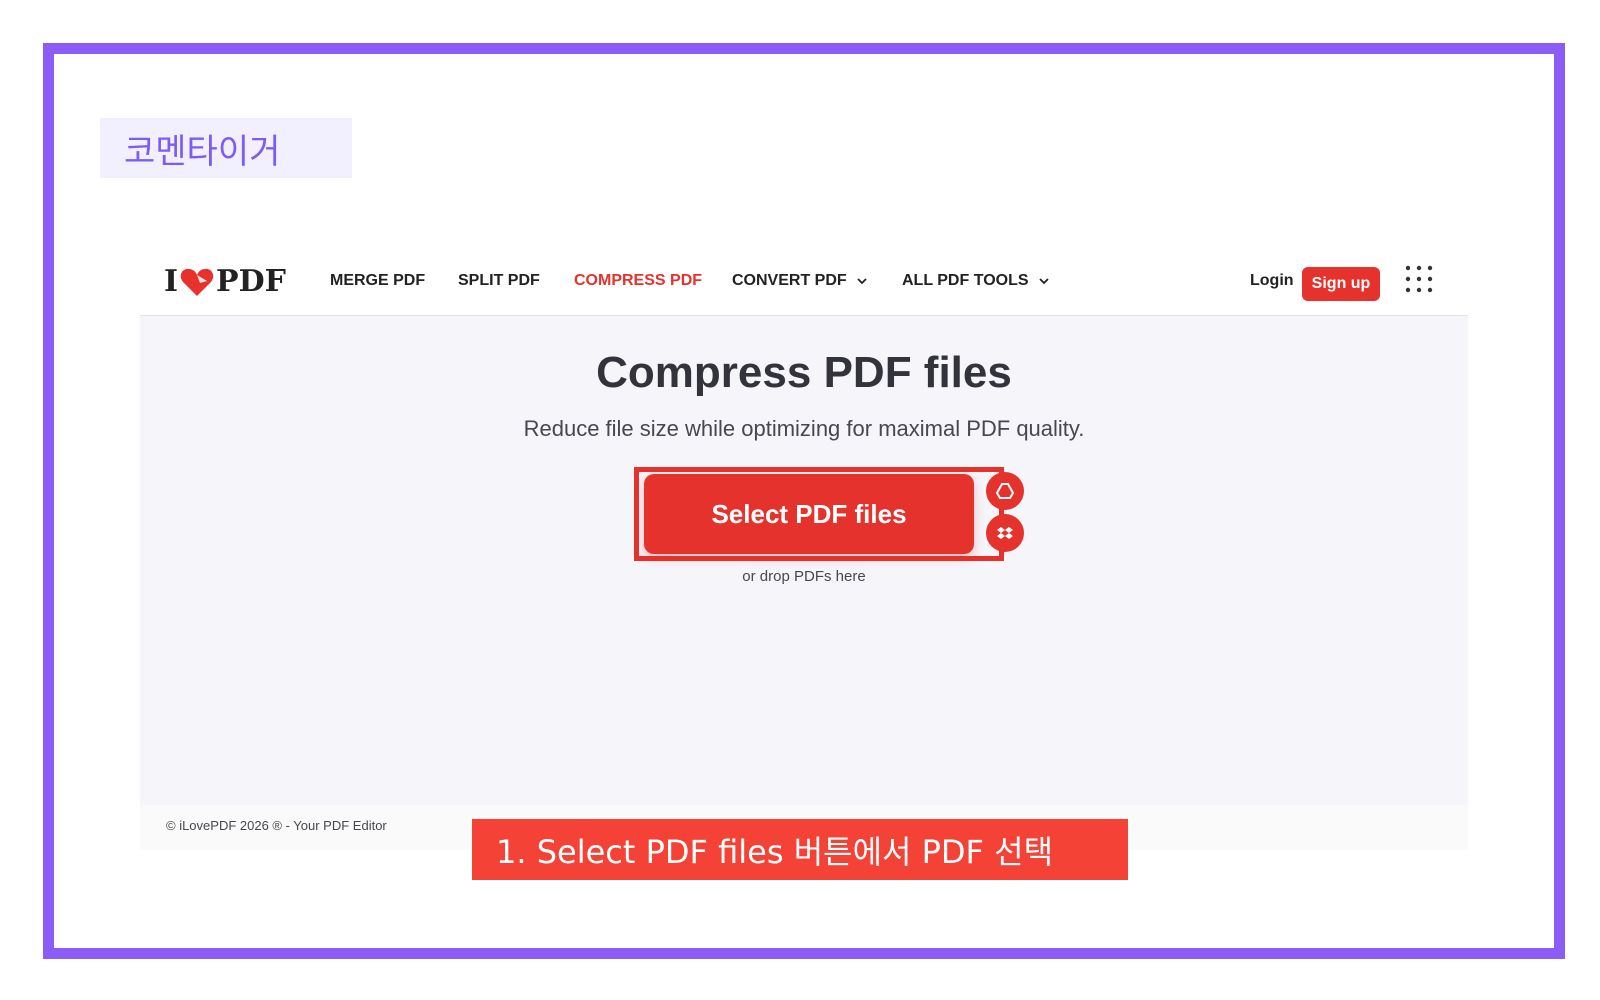 The image size is (1600, 1000). I want to click on logo: I PDF, so click(225, 281).